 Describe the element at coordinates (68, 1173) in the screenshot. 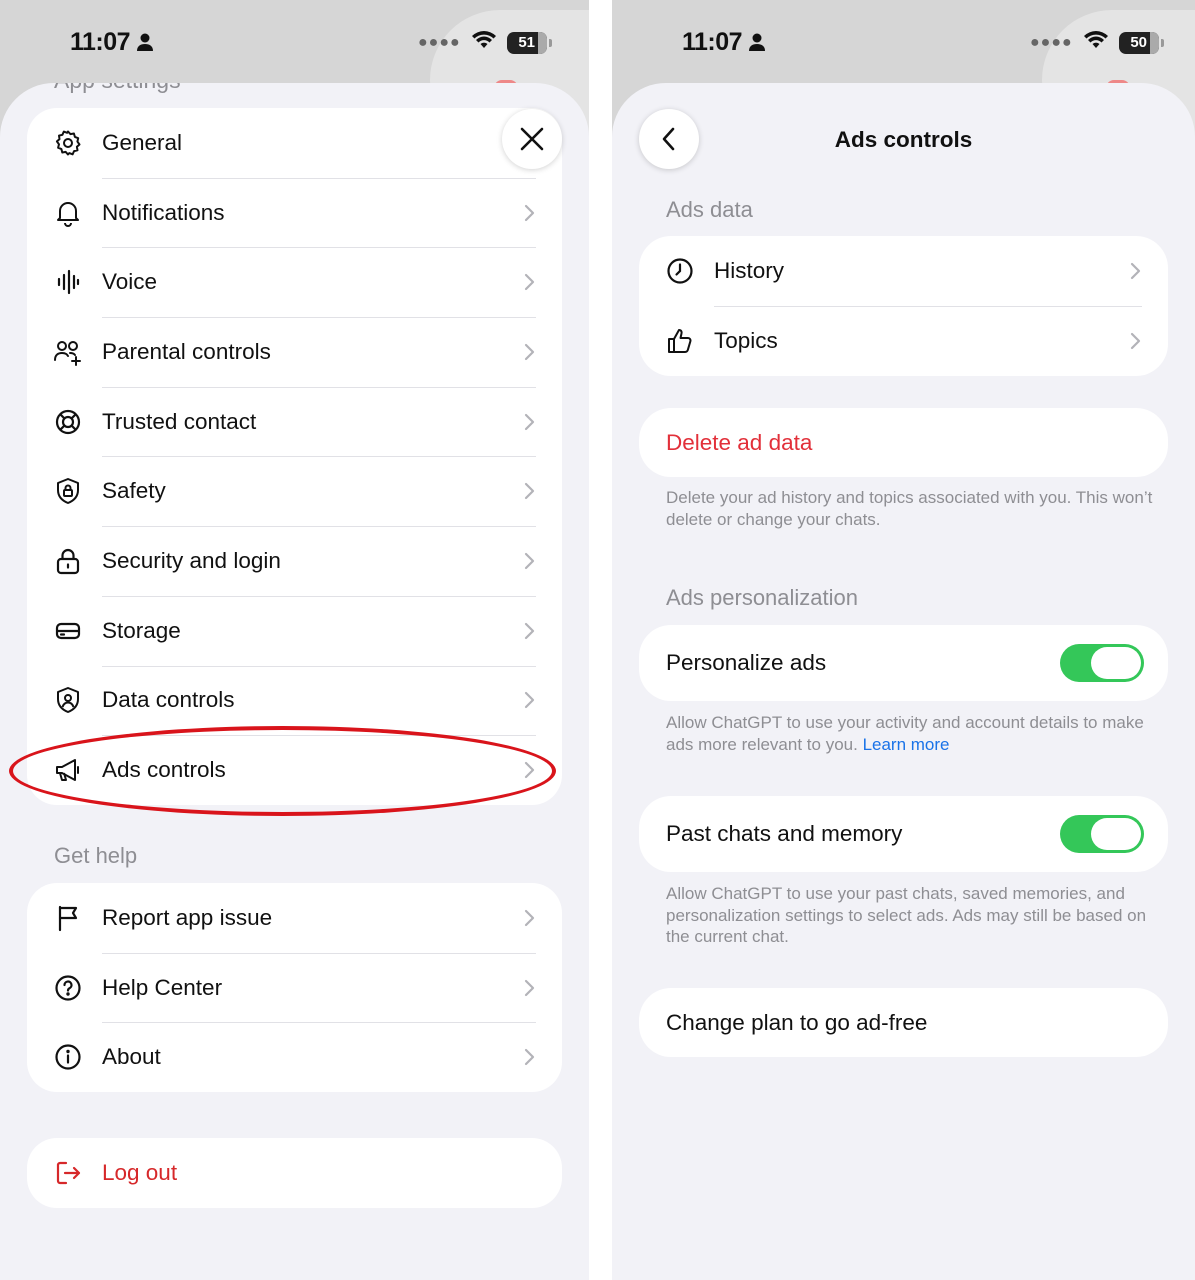

I see `logout-icon` at that location.